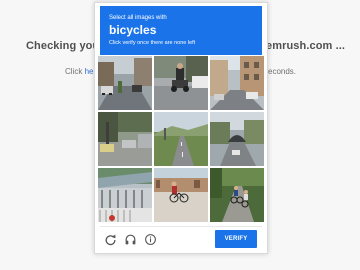 This screenshot has width=360, height=270. Describe the element at coordinates (236, 239) in the screenshot. I see `verify-button: VERIFY` at that location.